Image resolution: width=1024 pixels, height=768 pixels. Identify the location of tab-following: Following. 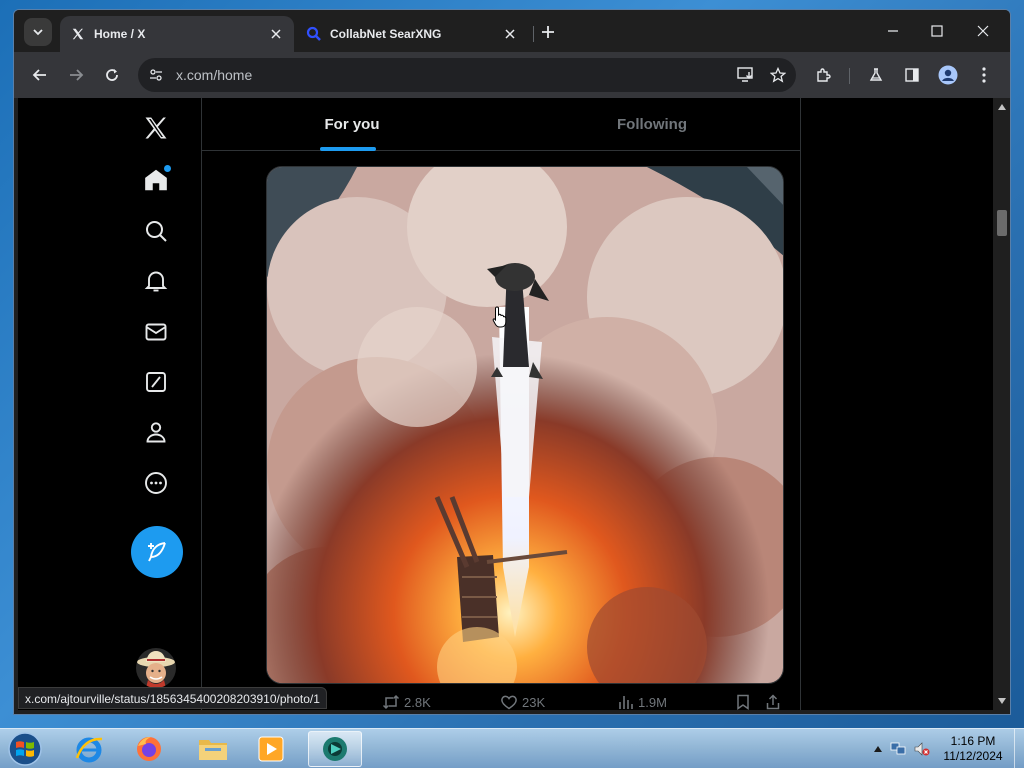
(652, 124).